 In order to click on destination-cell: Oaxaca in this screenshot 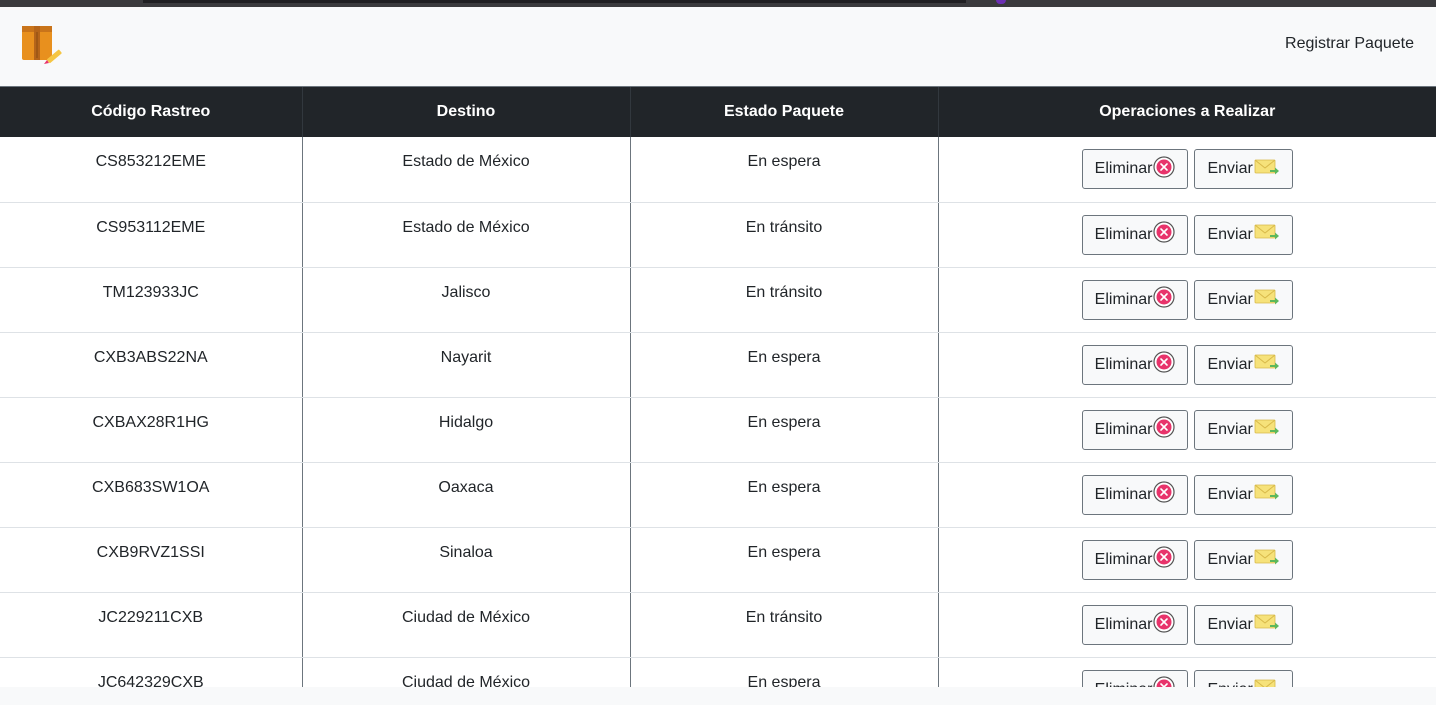, I will do `click(466, 495)`.